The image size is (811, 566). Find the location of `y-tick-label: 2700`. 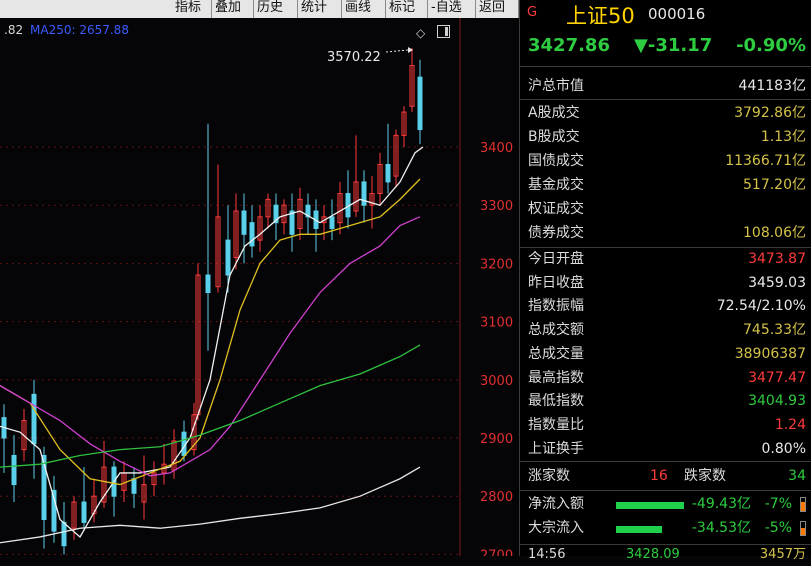

y-tick-label: 2700 is located at coordinates (496, 552).